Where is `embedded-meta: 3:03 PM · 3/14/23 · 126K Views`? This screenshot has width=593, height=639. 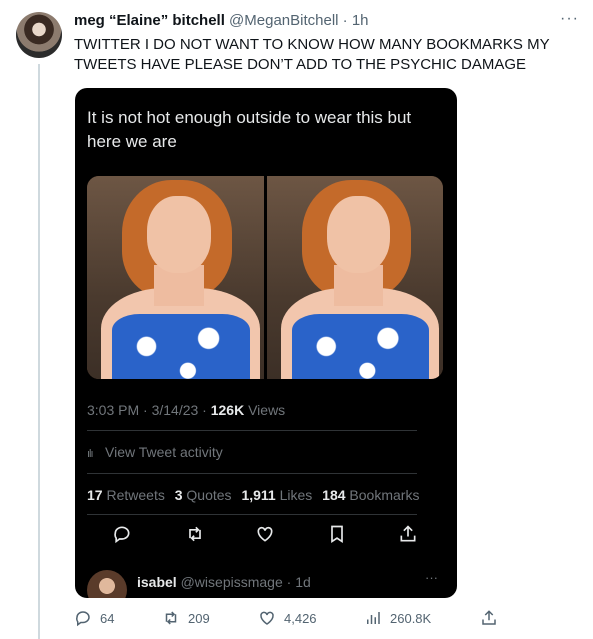
embedded-meta: 3:03 PM · 3/14/23 · 126K Views is located at coordinates (186, 410).